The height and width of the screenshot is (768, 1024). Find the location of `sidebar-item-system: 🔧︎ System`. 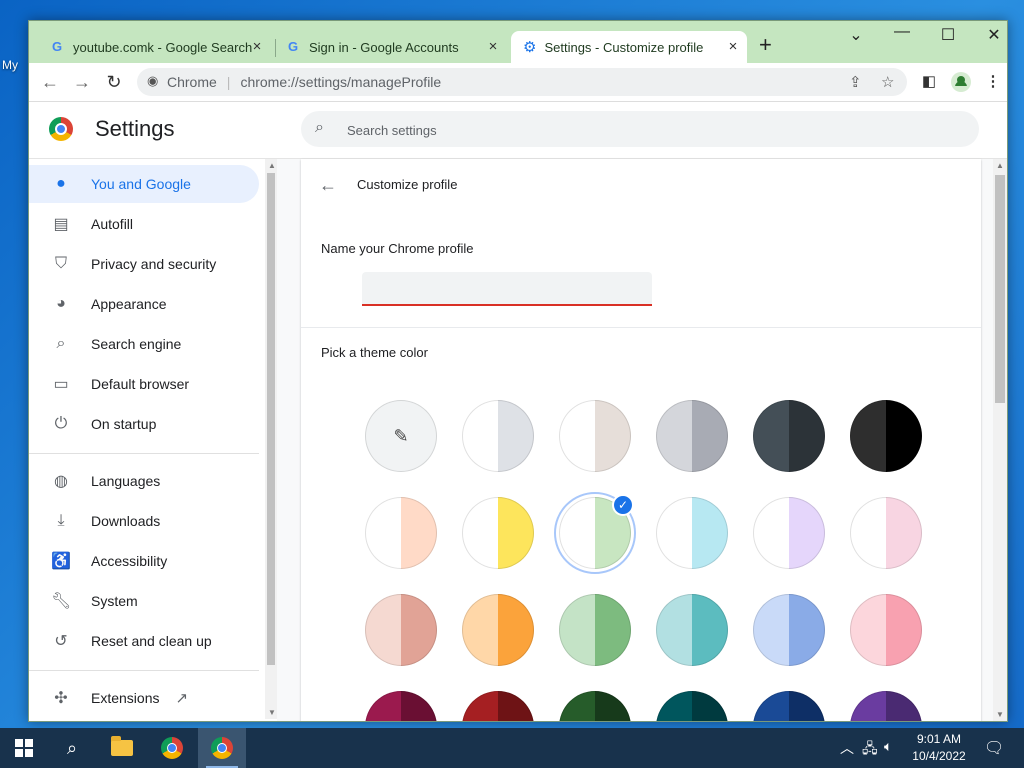

sidebar-item-system: 🔧︎ System is located at coordinates (144, 601).